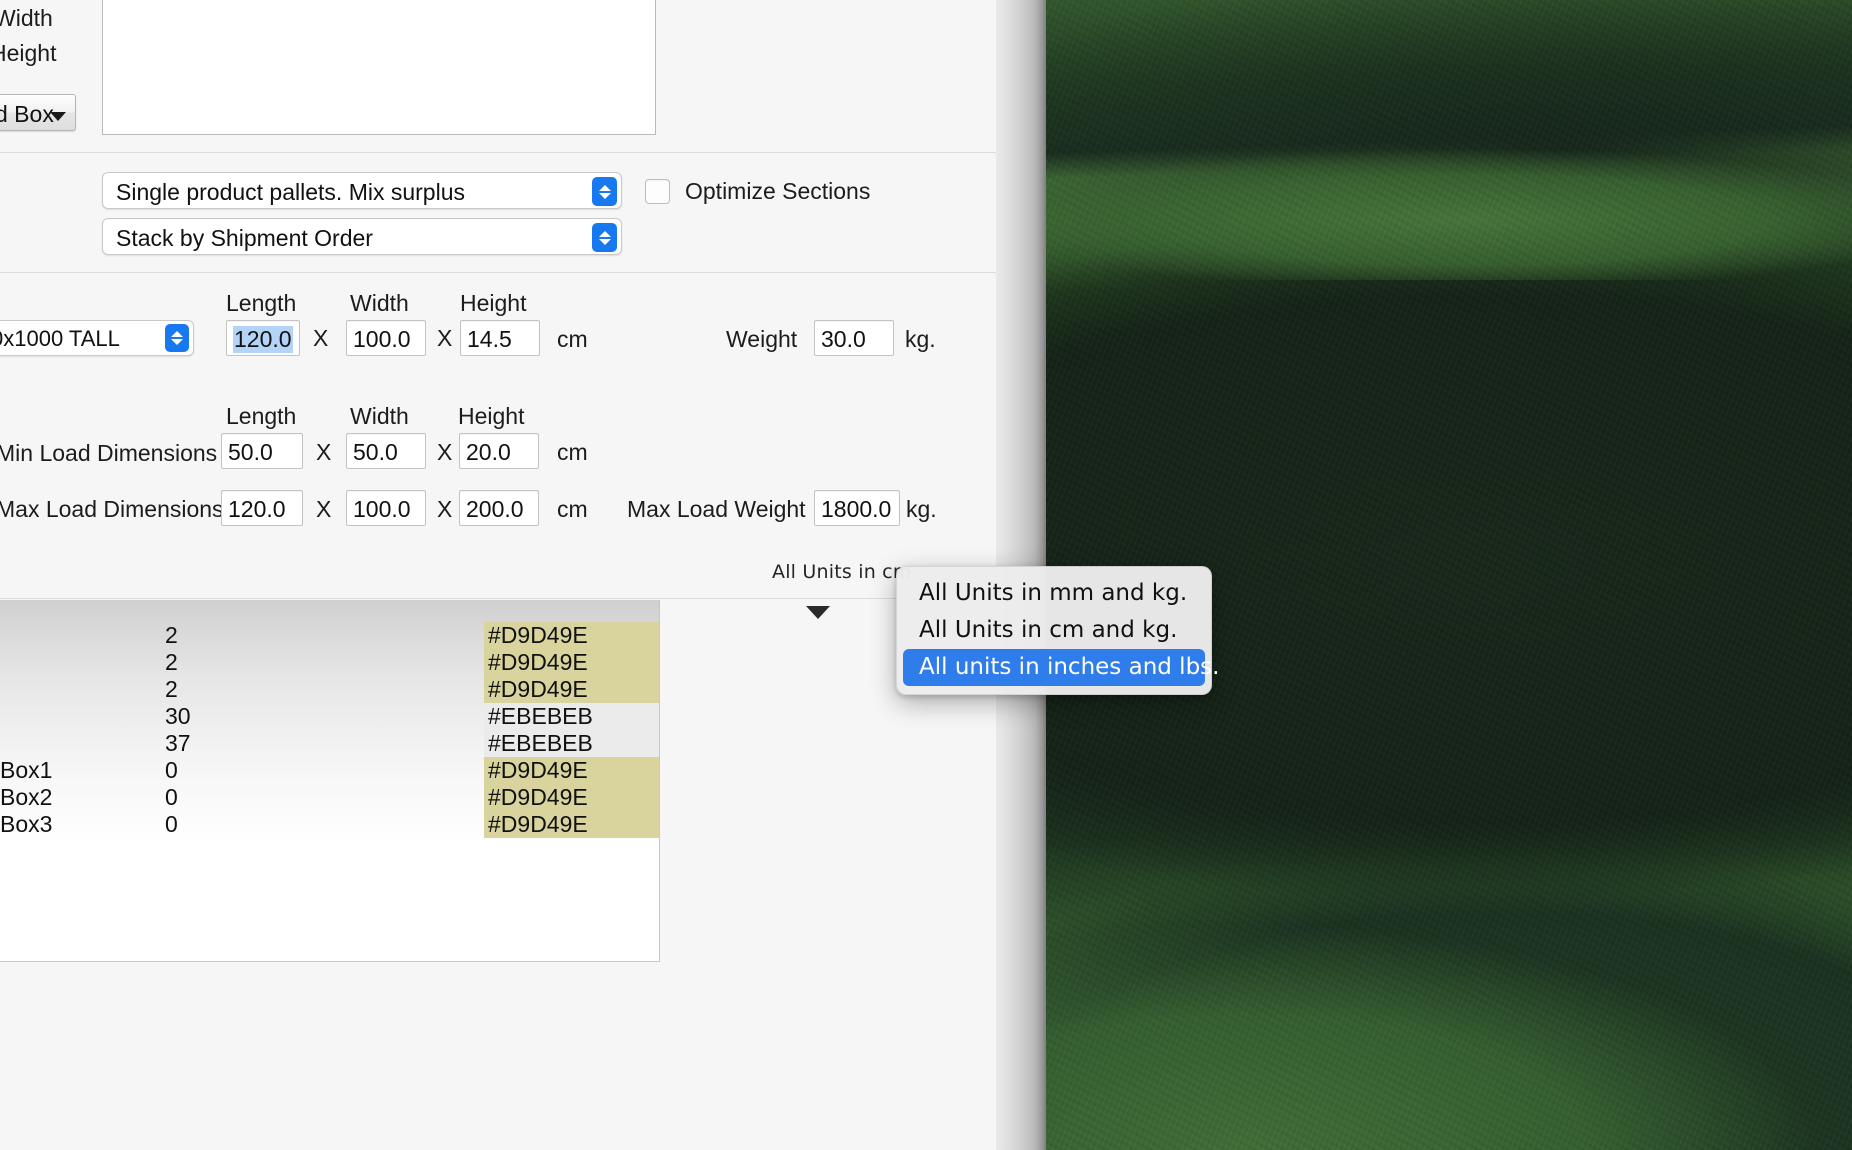 The image size is (1852, 1150). I want to click on pallet-length-input: 120.0, so click(263, 338).